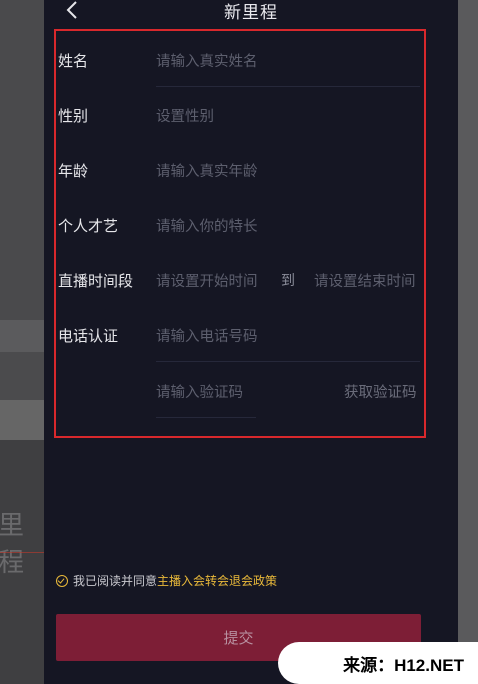 The image size is (478, 684). I want to click on gender-label: 性别, so click(73, 116).